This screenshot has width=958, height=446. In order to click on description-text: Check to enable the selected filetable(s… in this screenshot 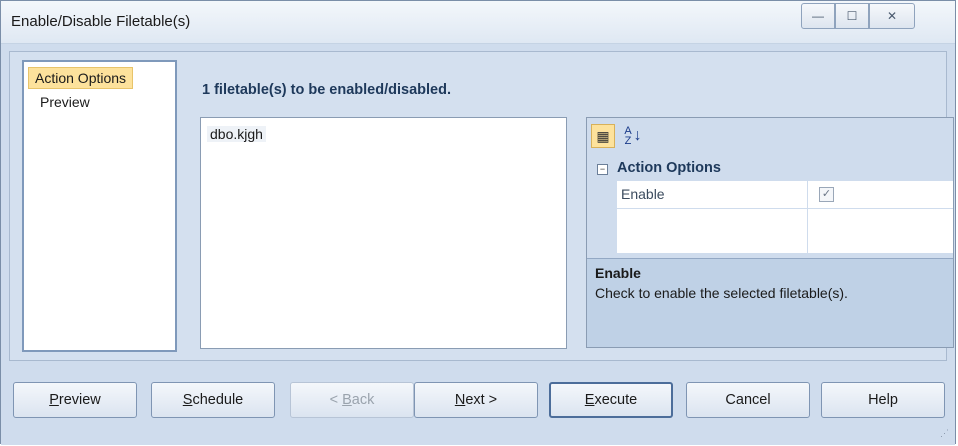, I will do `click(721, 293)`.